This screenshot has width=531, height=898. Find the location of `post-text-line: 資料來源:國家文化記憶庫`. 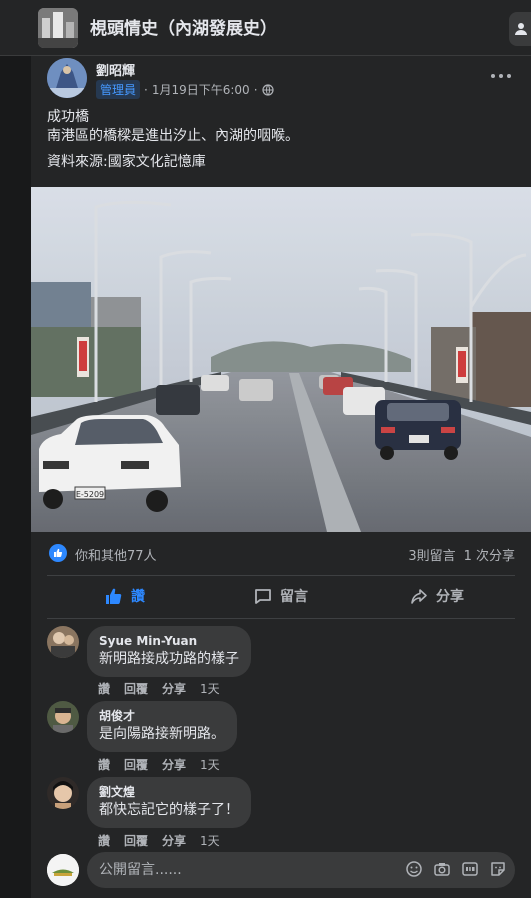

post-text-line: 資料來源:國家文化記憶庫 is located at coordinates (126, 162).